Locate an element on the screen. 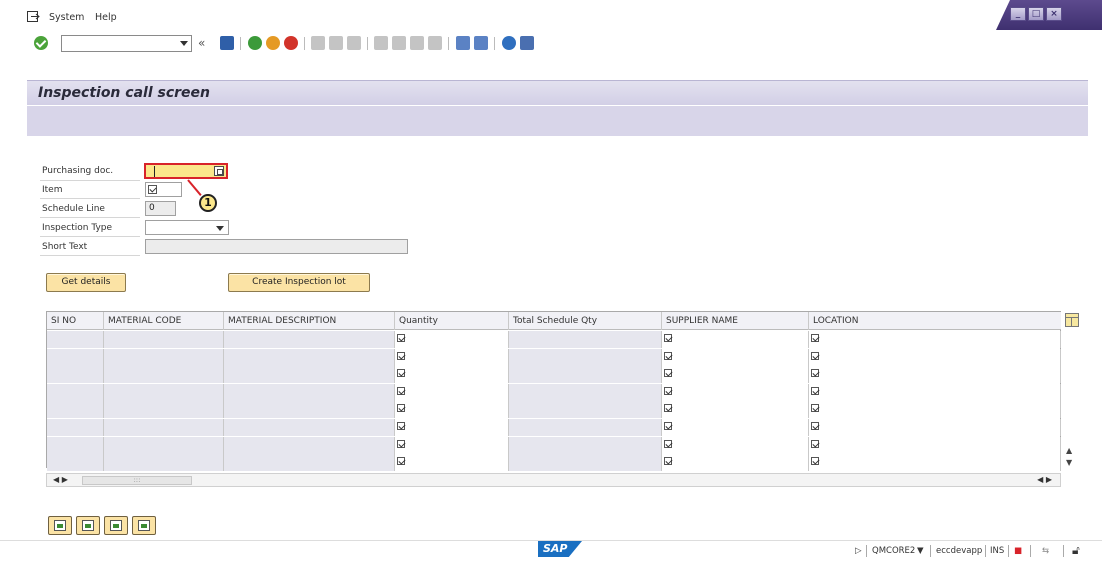 This screenshot has width=1102, height=563. layout-icon: ⇆ is located at coordinates (1045, 551).